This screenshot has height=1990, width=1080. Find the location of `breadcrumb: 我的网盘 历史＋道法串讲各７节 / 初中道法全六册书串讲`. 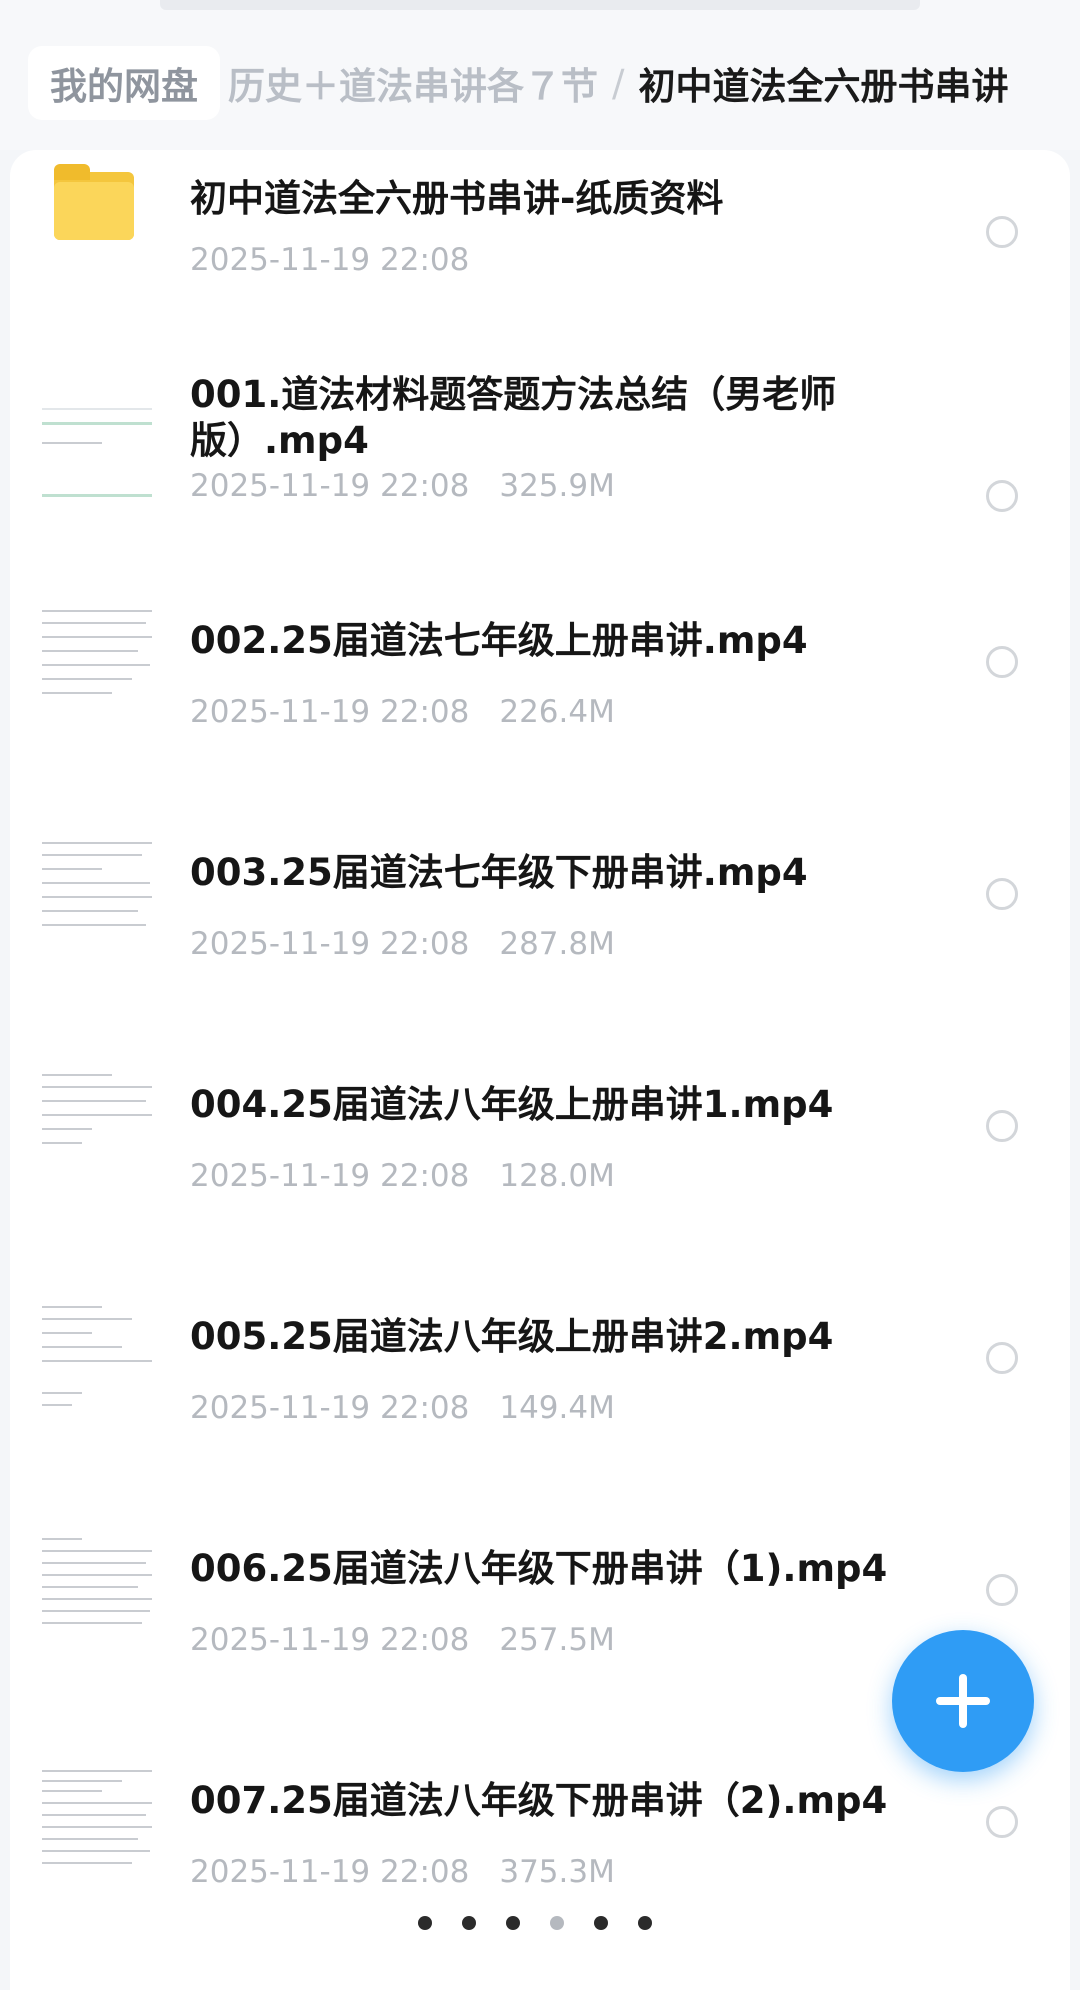

breadcrumb: 我的网盘 历史＋道法串讲各７节 / 初中道法全六册书串讲 is located at coordinates (518, 83).